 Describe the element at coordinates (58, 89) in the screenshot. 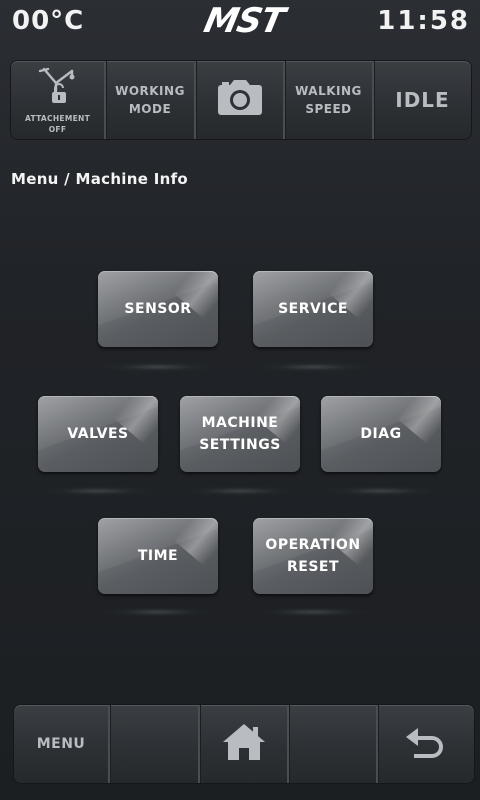

I see `attachment-unlock-icon` at that location.